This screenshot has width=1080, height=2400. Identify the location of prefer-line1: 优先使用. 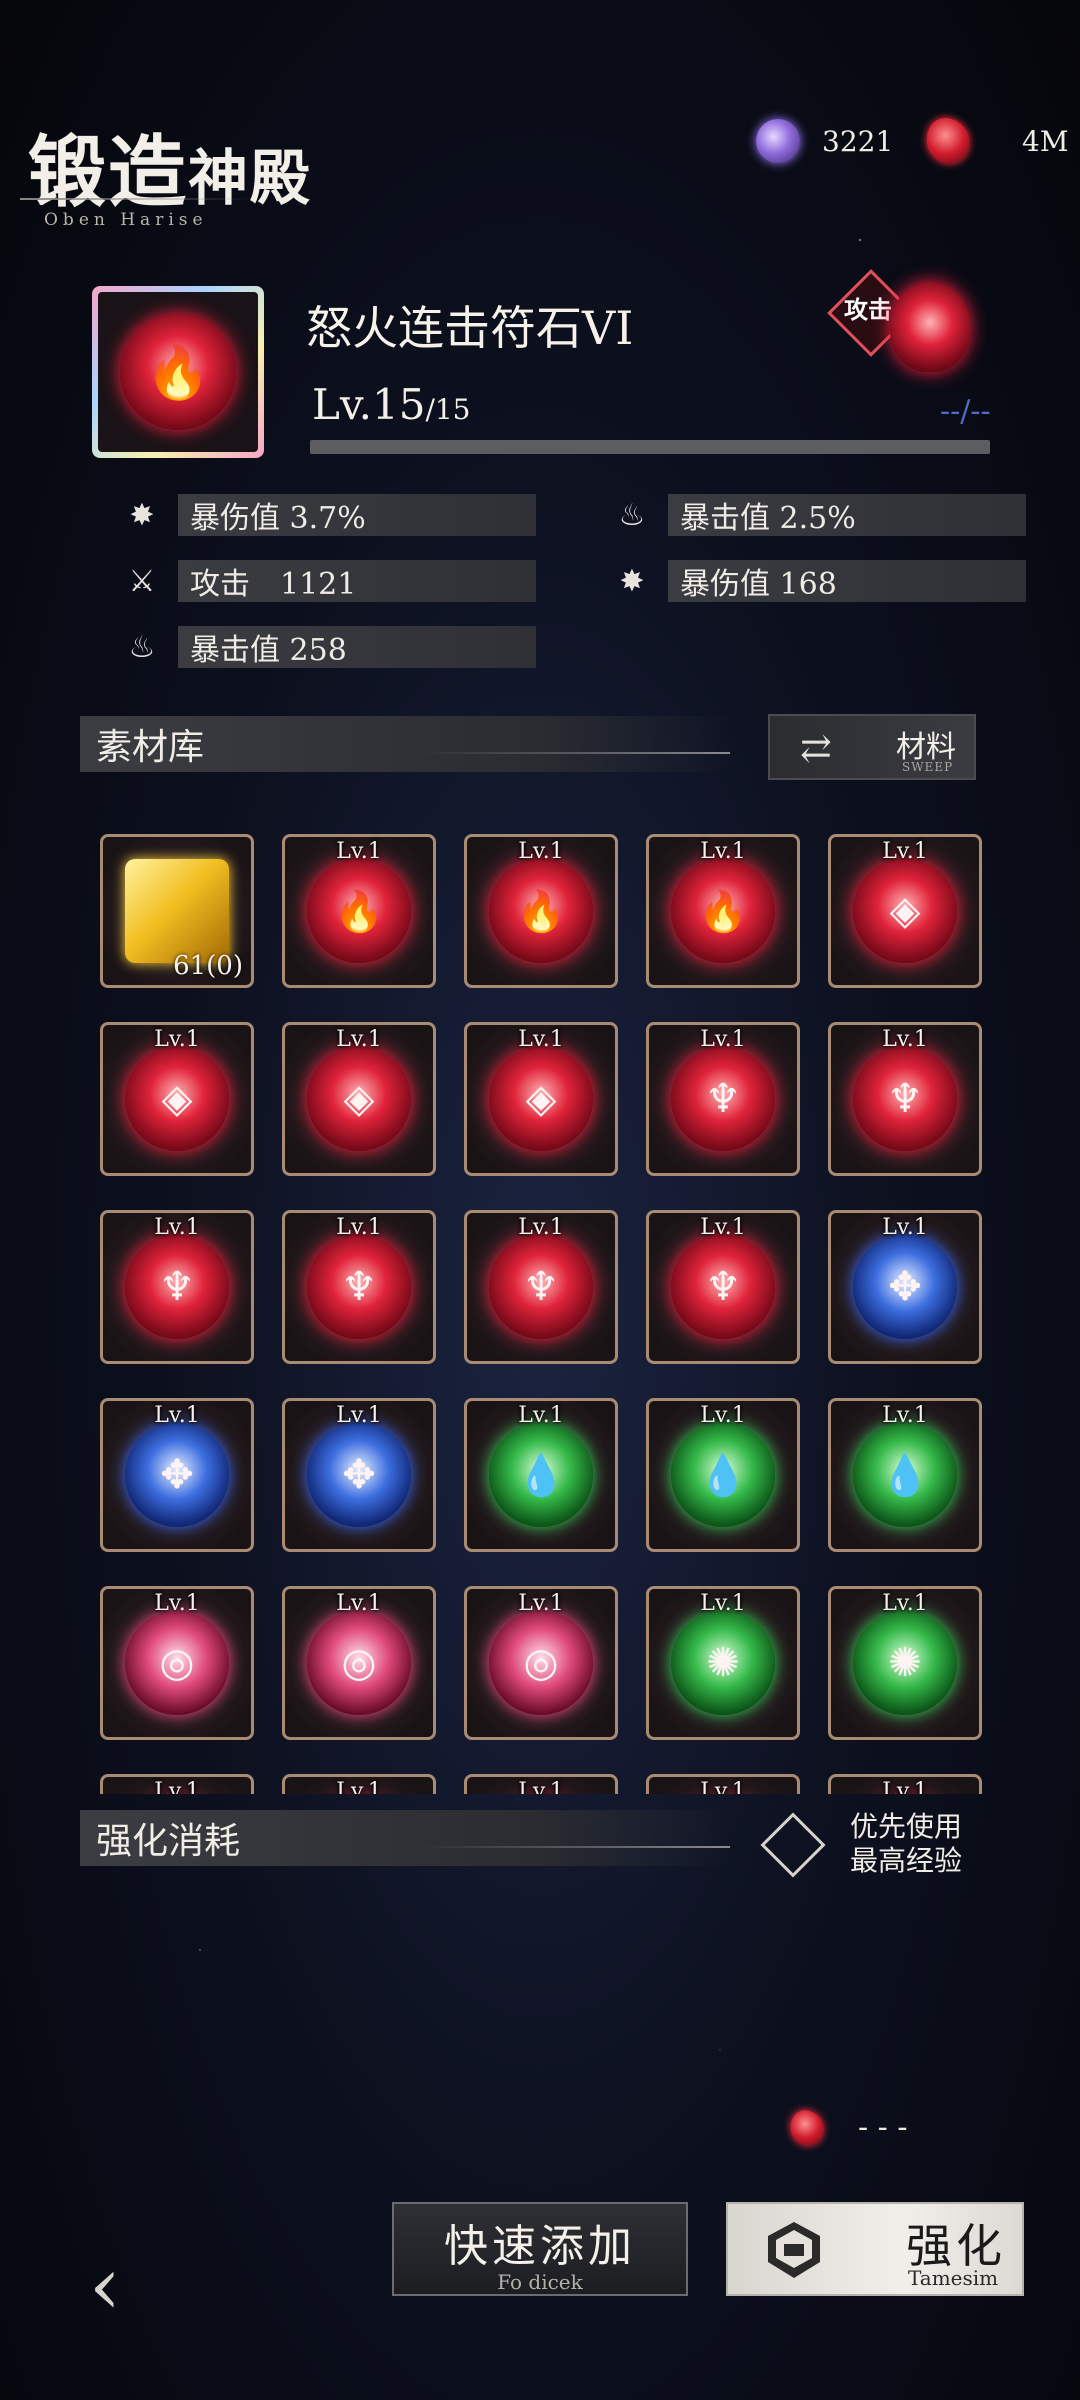
(906, 1826).